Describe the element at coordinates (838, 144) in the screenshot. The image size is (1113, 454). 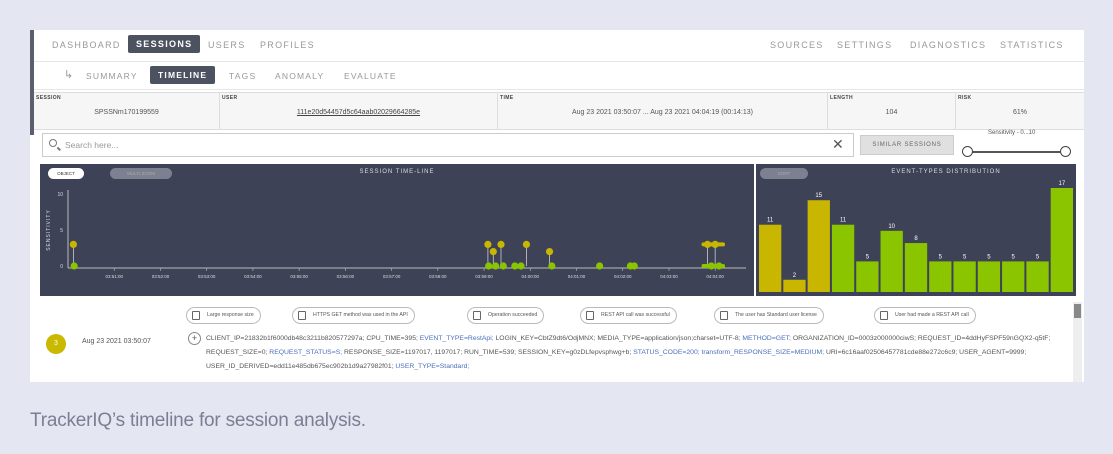
I see `close-icon: ✕` at that location.